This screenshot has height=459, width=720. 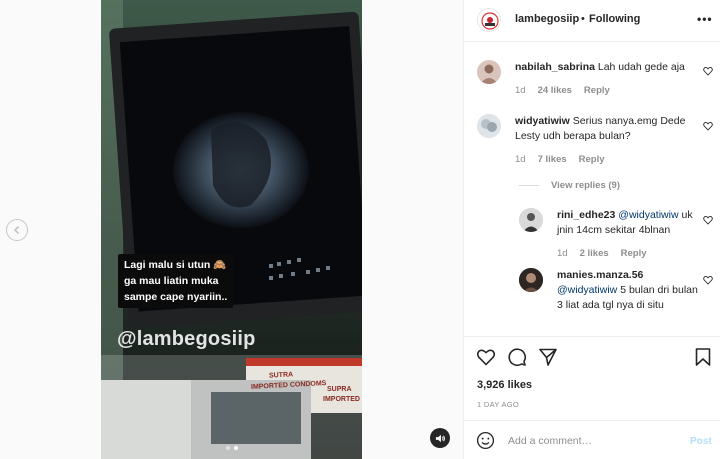 What do you see at coordinates (562, 253) in the screenshot?
I see `reply-age: 1d` at bounding box center [562, 253].